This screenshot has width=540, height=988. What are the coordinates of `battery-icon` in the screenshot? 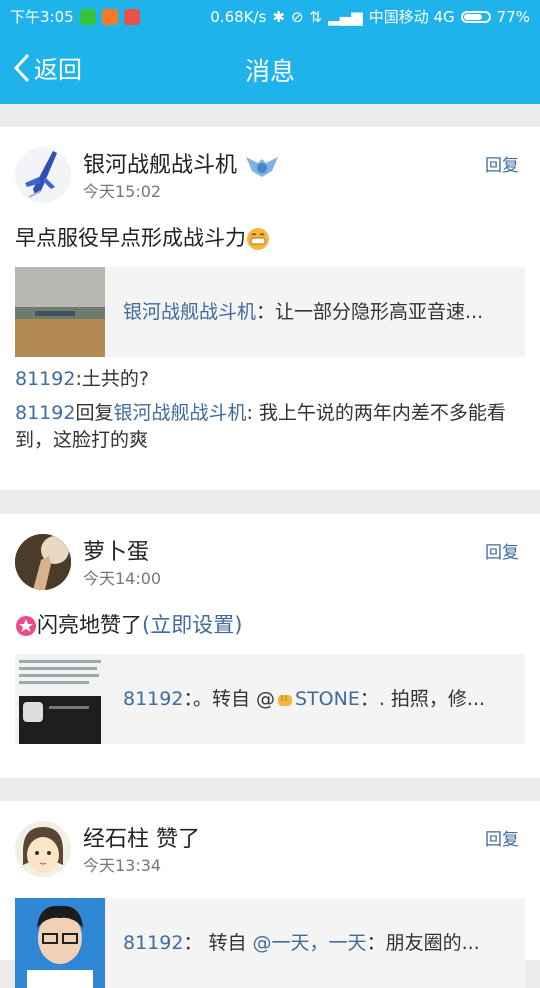 It's located at (475, 16).